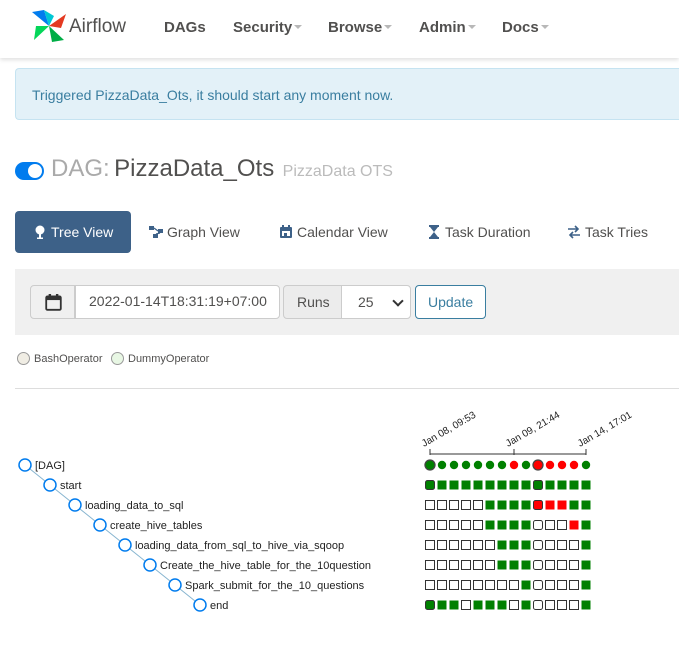  What do you see at coordinates (97, 27) in the screenshot?
I see `brand-name: Airflow` at bounding box center [97, 27].